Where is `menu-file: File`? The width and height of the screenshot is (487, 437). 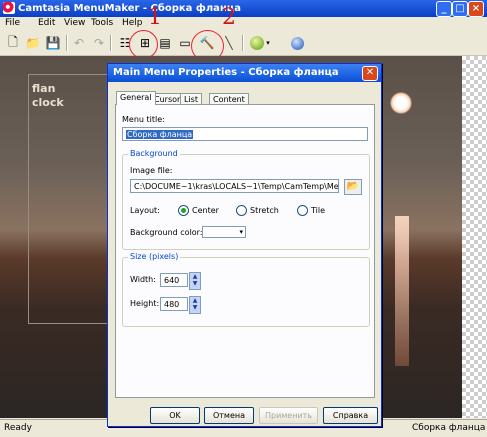 menu-file: File is located at coordinates (12, 23).